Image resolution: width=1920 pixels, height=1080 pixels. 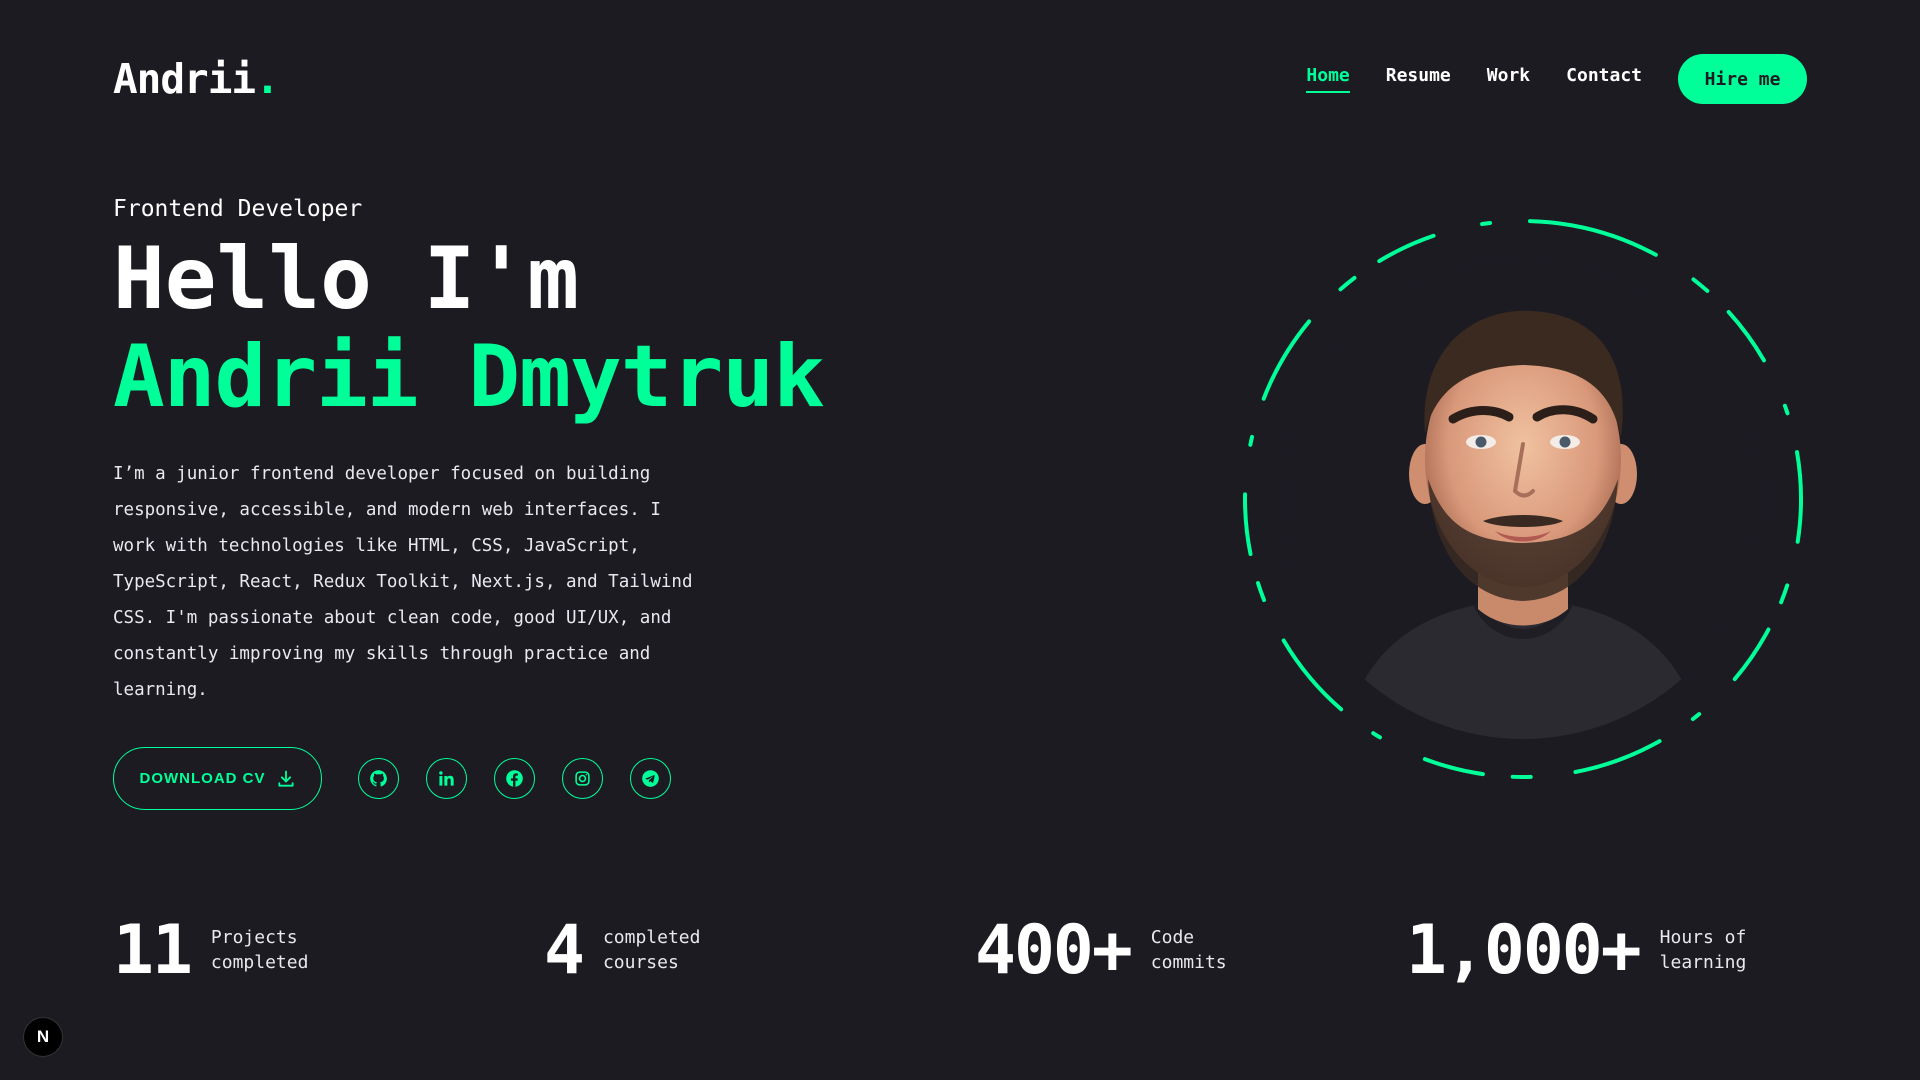 I want to click on stat-label: Code commits, so click(x=1188, y=950).